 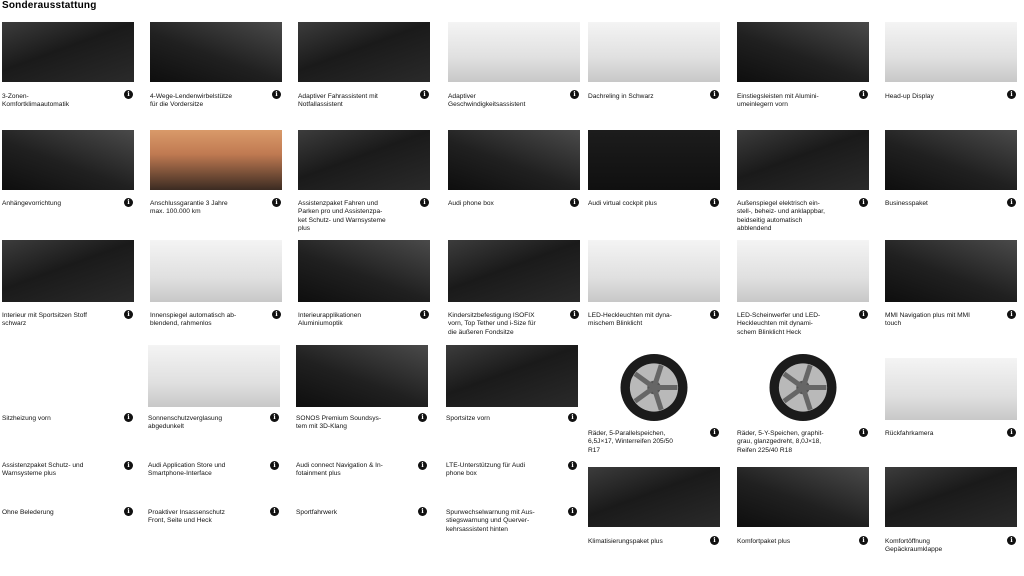 What do you see at coordinates (764, 541) in the screenshot?
I see `equipment-label: Komfortpaket plus` at bounding box center [764, 541].